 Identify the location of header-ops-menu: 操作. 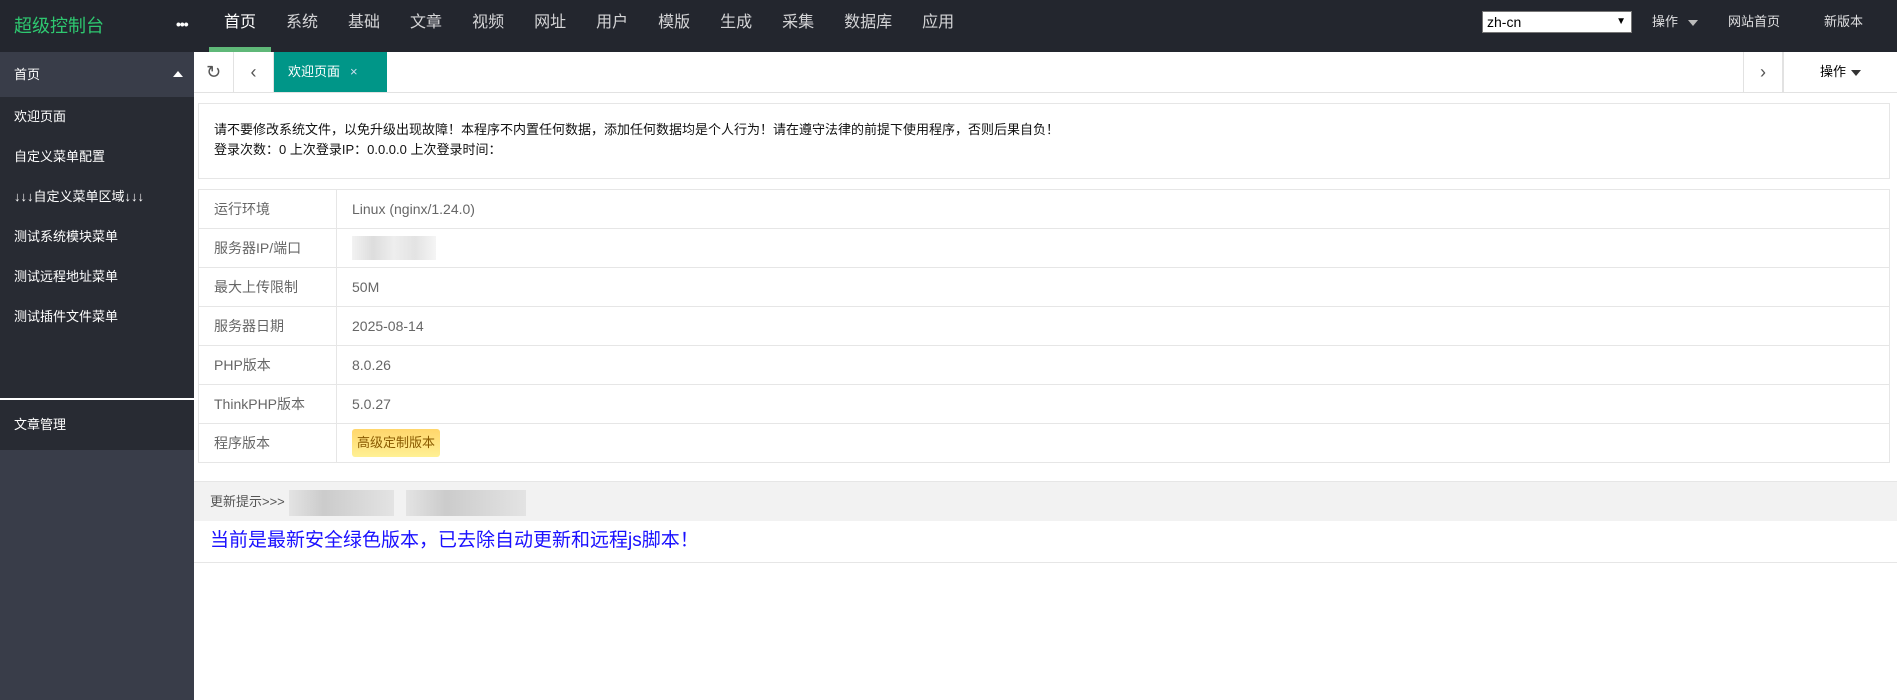
(1675, 22).